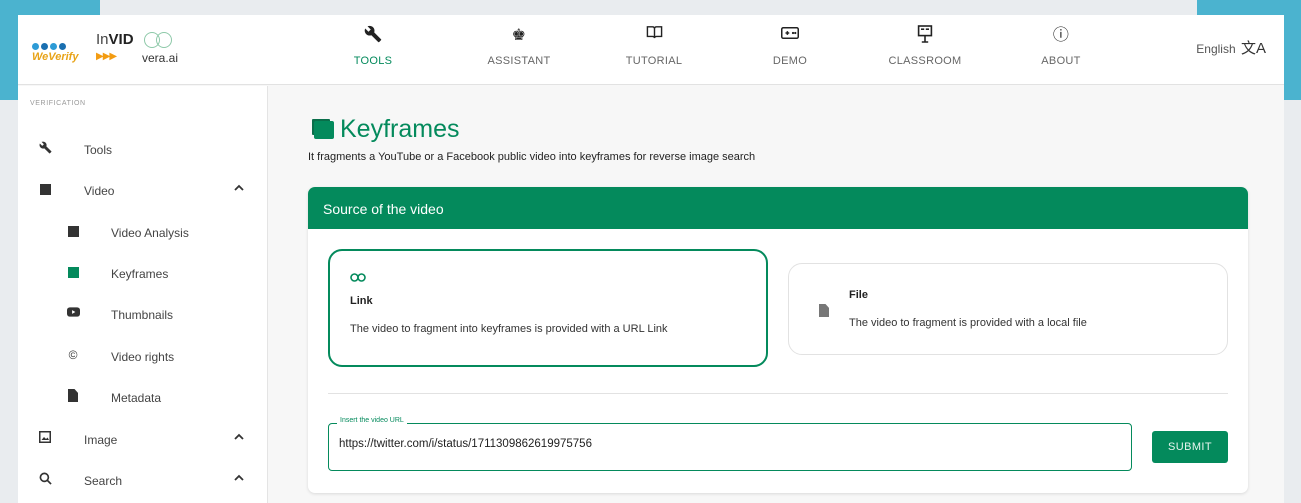 The width and height of the screenshot is (1301, 503). I want to click on translate-icon: 文A, so click(1253, 48).